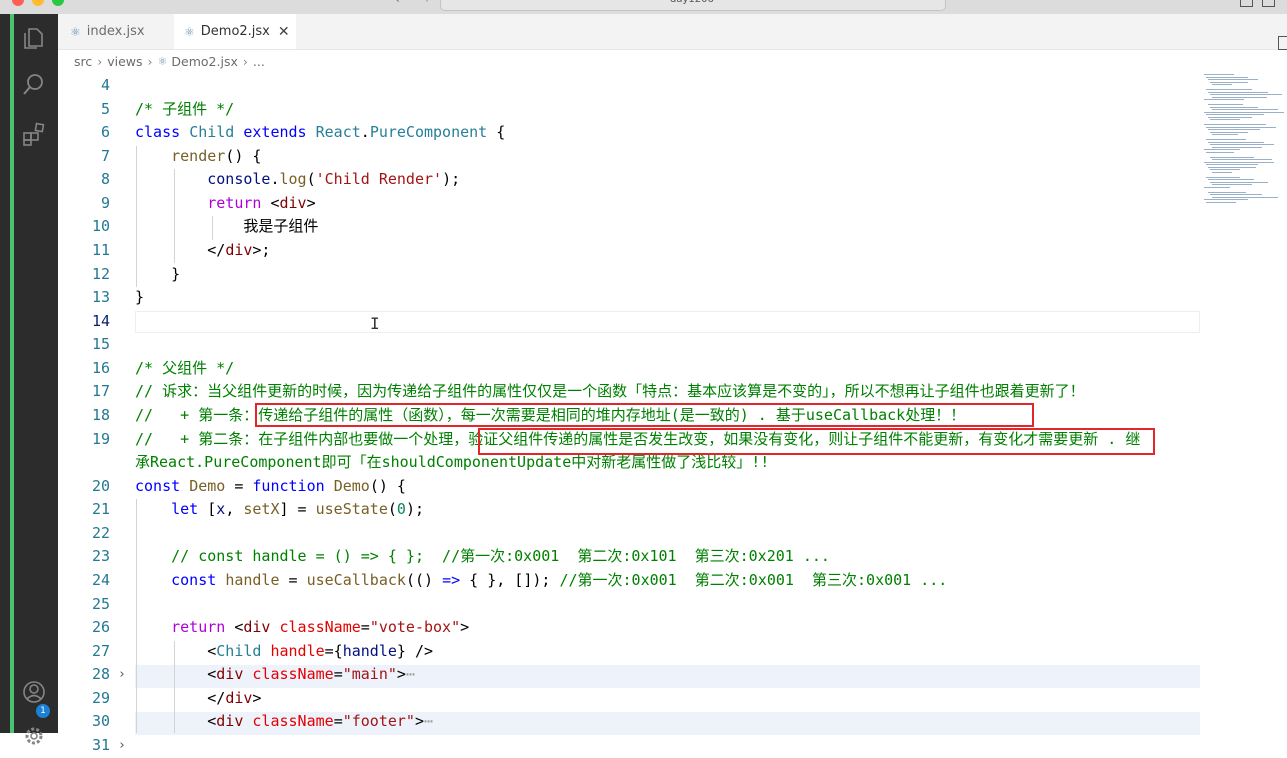 This screenshot has width=1287, height=758. Describe the element at coordinates (83, 61) in the screenshot. I see `breadcrumb-item: src` at that location.